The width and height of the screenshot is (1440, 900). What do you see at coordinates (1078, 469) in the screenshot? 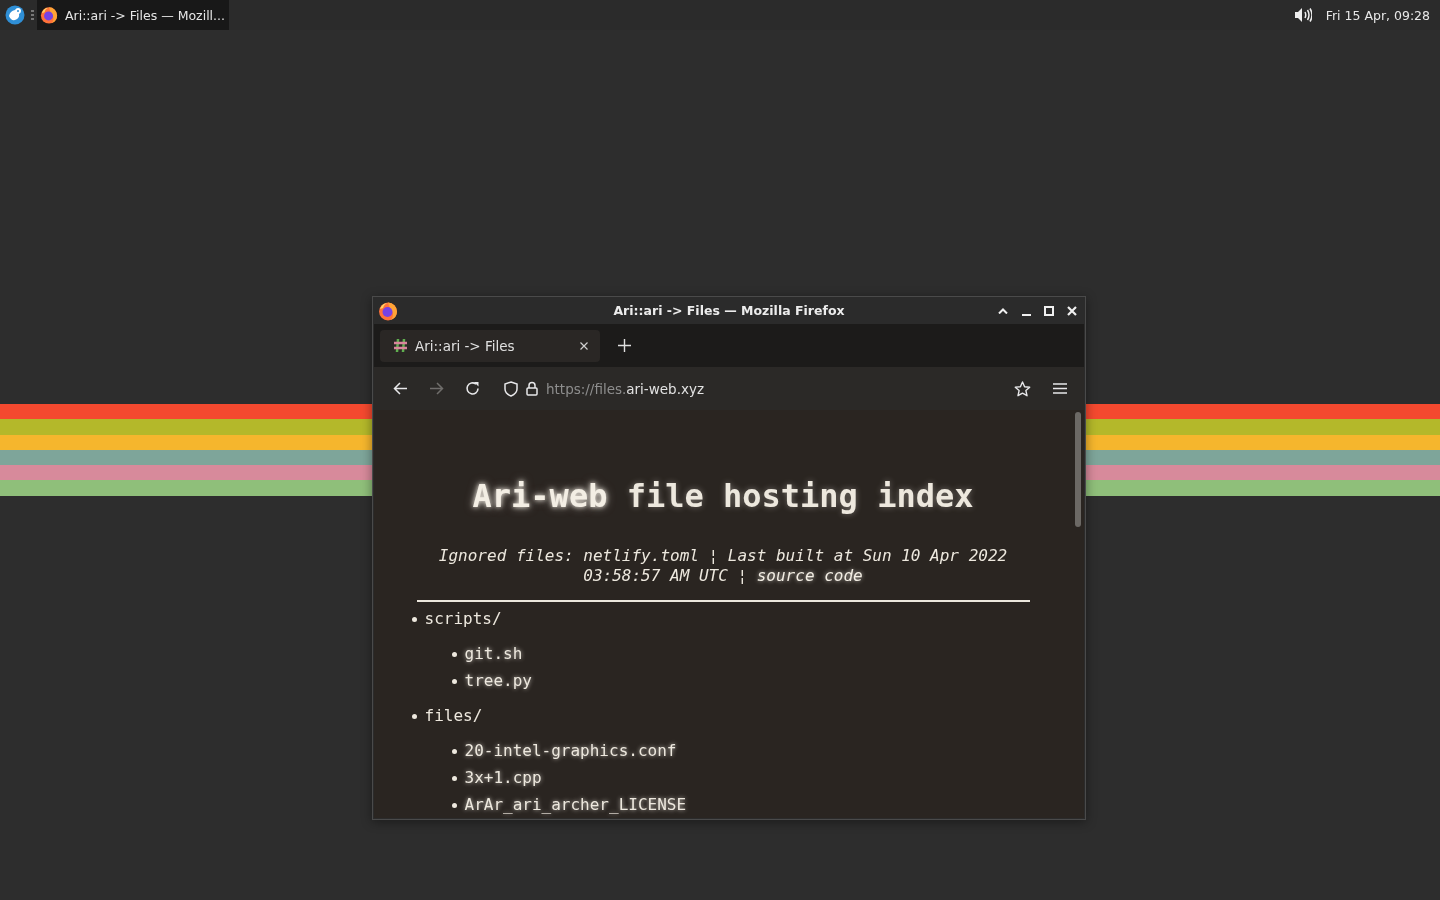
I see `scrollbar-thumb` at bounding box center [1078, 469].